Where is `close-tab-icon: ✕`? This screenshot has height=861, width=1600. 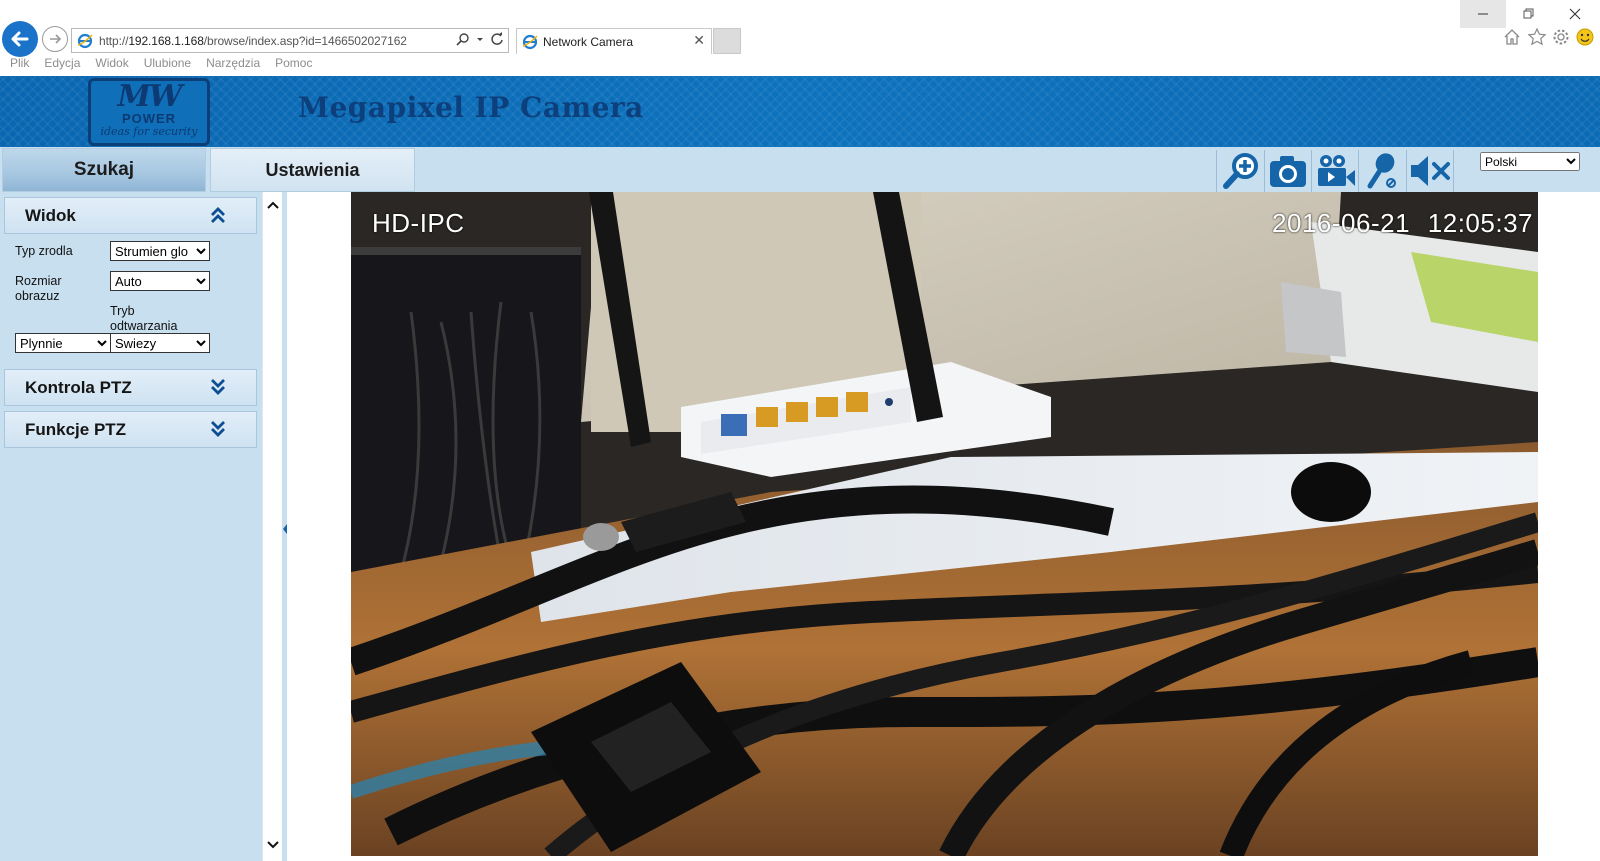 close-tab-icon: ✕ is located at coordinates (699, 40).